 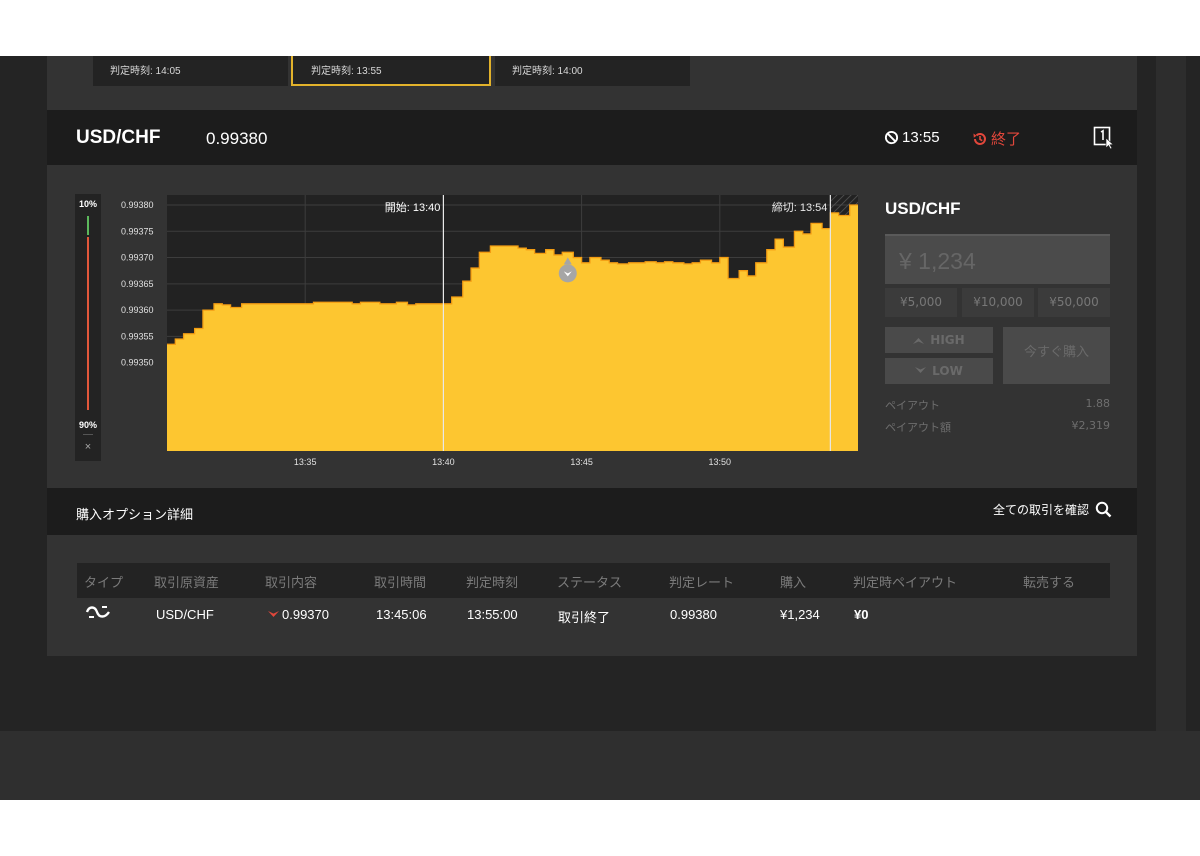 What do you see at coordinates (87, 425) in the screenshot?
I see `gauge-low-share: 90%` at bounding box center [87, 425].